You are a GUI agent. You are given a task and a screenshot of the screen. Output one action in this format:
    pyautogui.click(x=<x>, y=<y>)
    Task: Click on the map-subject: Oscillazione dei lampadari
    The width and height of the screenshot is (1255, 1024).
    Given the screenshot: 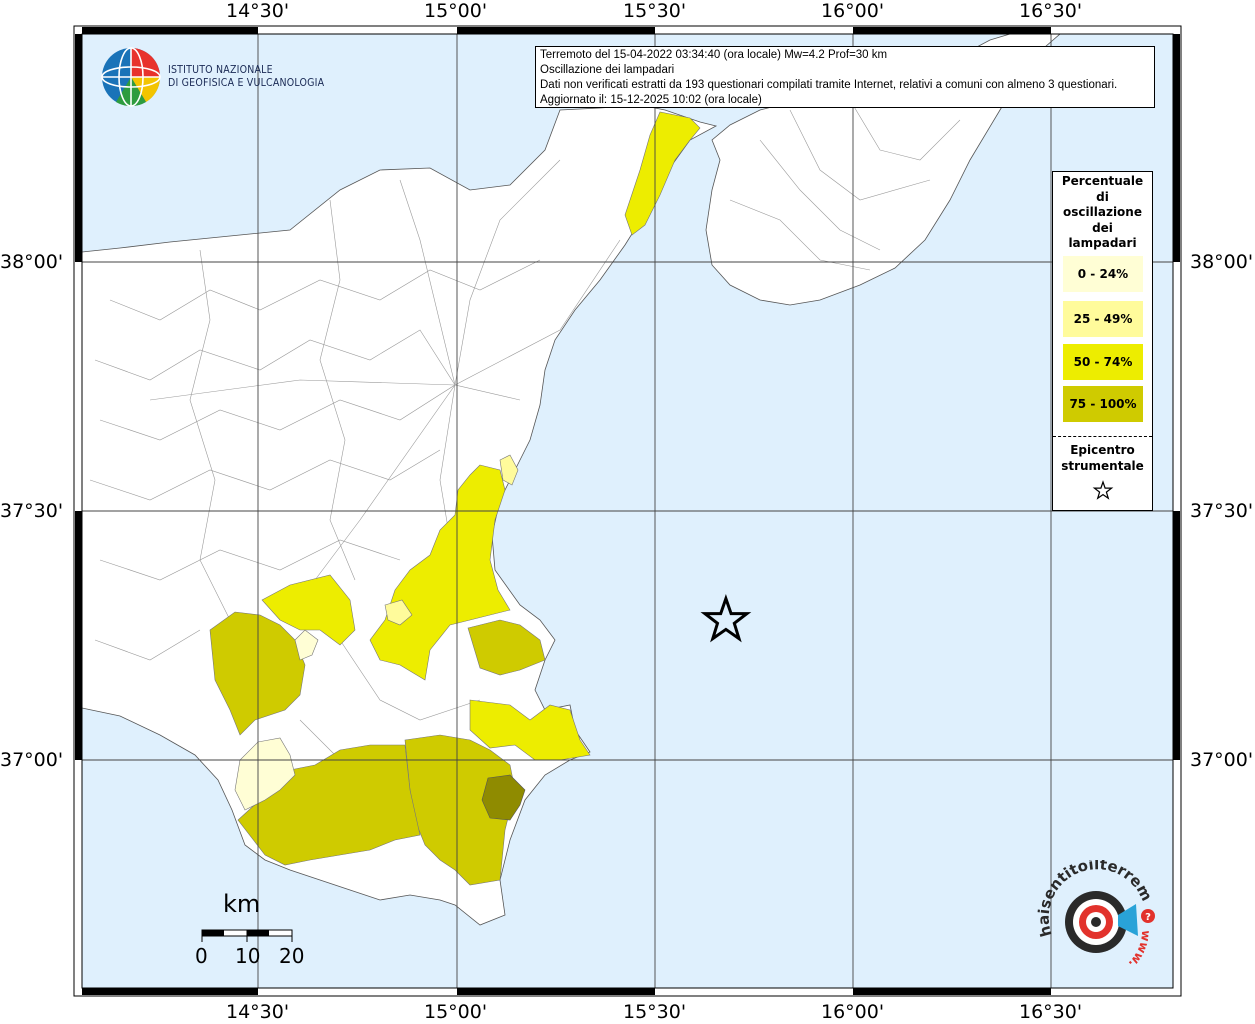 What is the action you would take?
    pyautogui.click(x=607, y=70)
    